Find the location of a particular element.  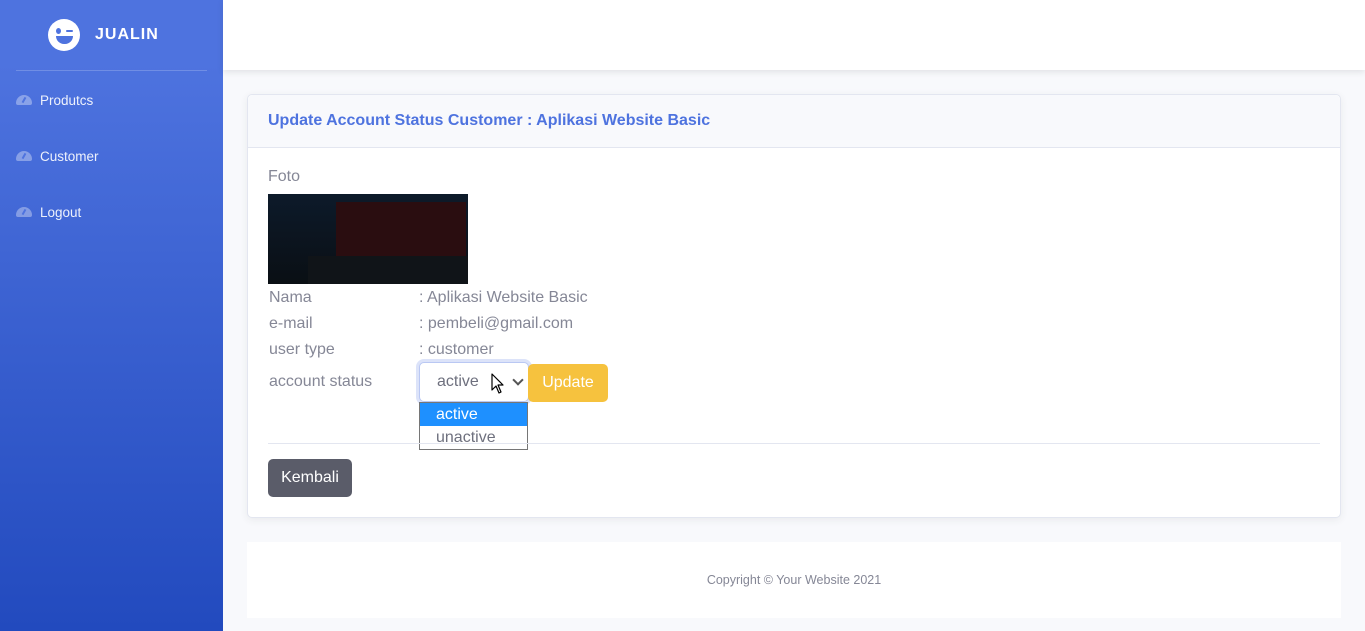

topbar is located at coordinates (794, 35).